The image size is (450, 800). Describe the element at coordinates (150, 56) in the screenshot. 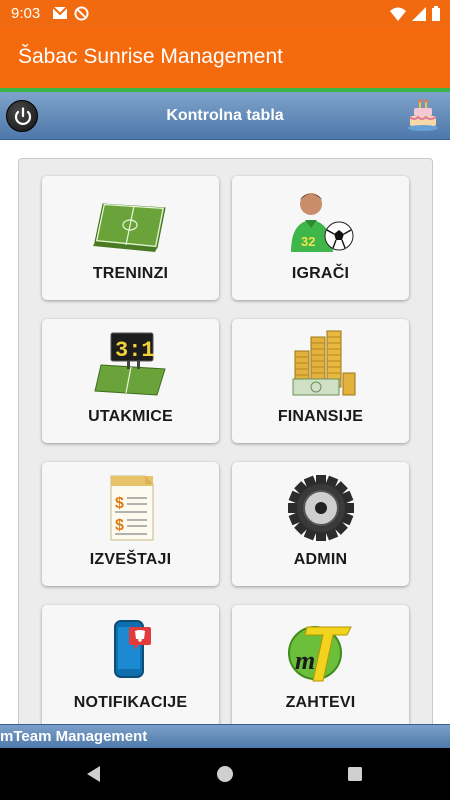

I see `app-title: Šabac Sunrise Management` at that location.